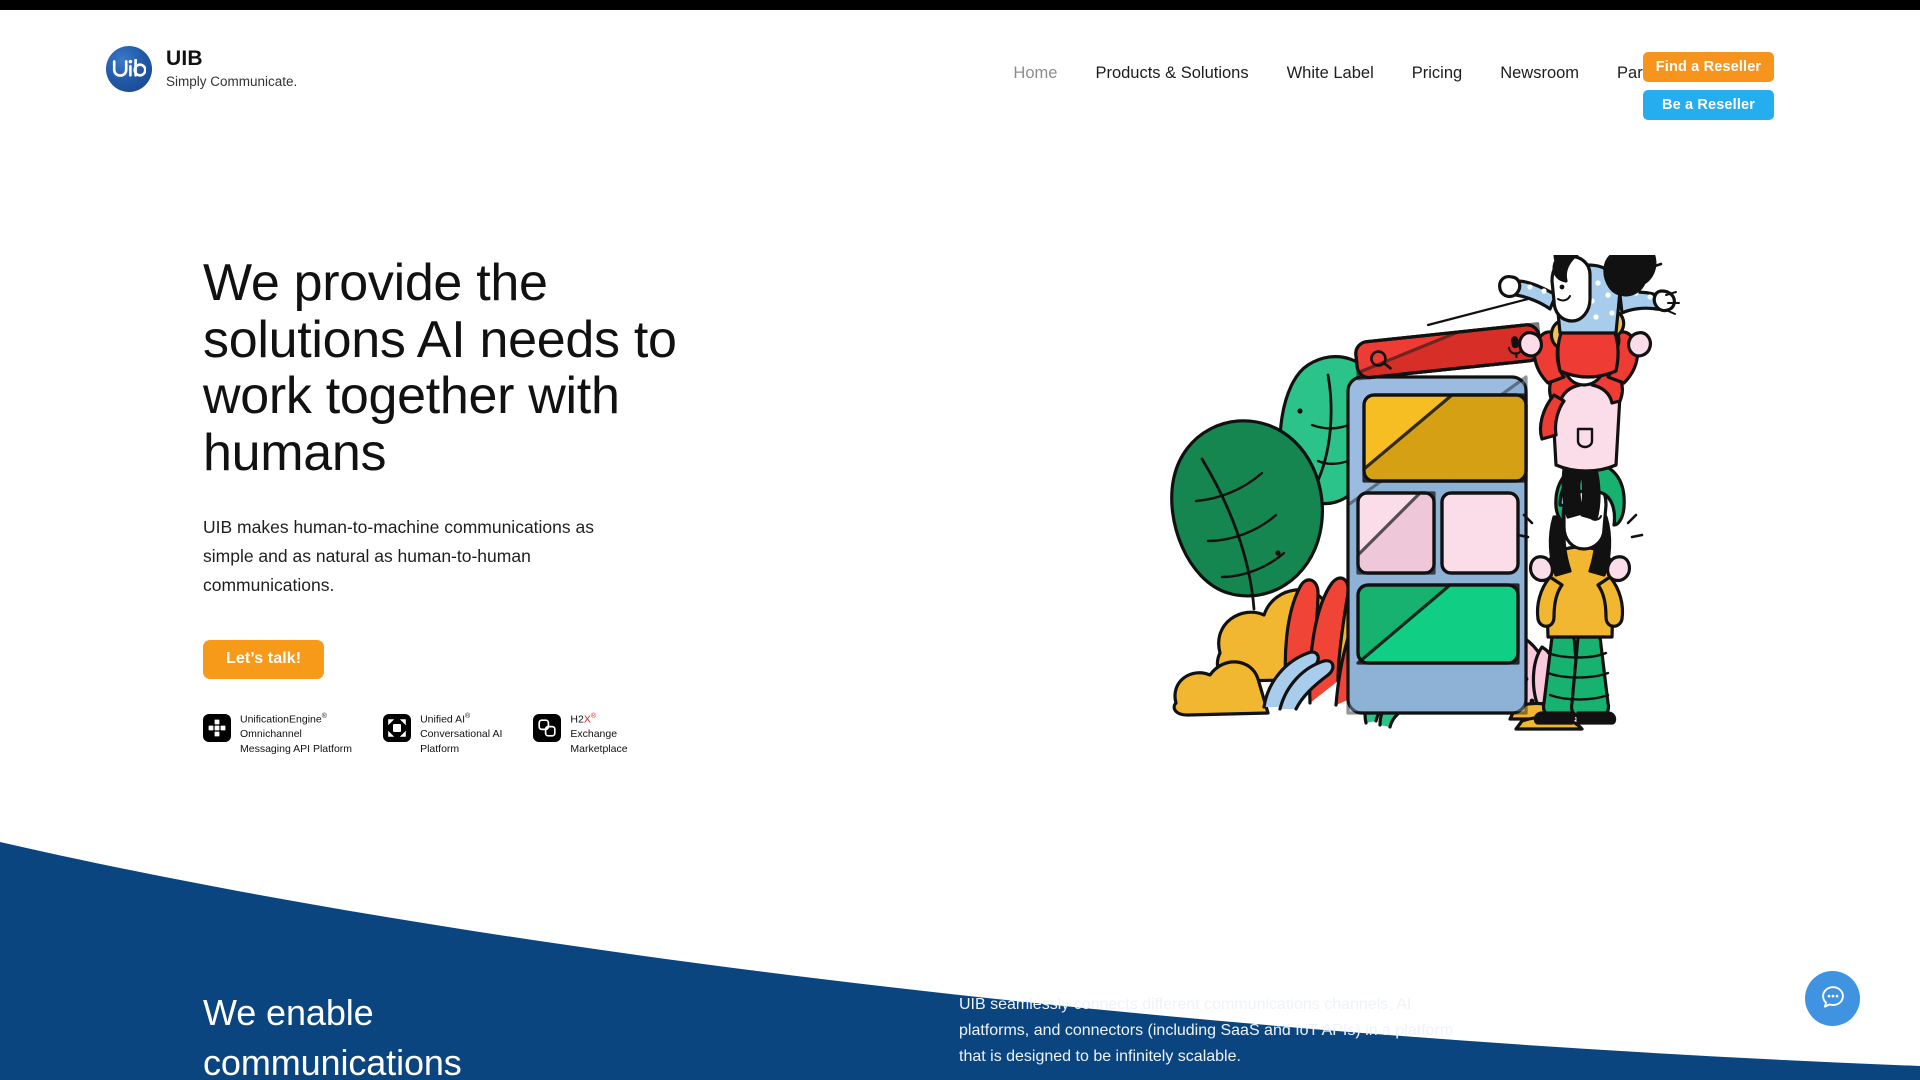 The height and width of the screenshot is (1080, 1920). I want to click on grid-plus-icon, so click(217, 727).